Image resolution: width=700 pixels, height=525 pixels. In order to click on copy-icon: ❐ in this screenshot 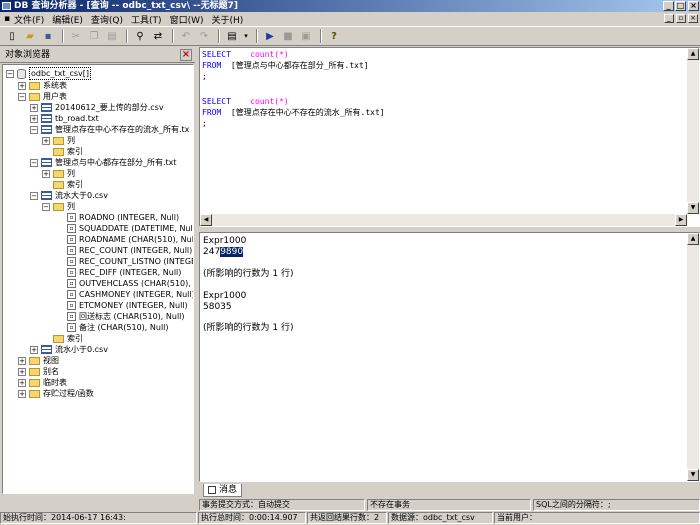, I will do `click(94, 36)`.